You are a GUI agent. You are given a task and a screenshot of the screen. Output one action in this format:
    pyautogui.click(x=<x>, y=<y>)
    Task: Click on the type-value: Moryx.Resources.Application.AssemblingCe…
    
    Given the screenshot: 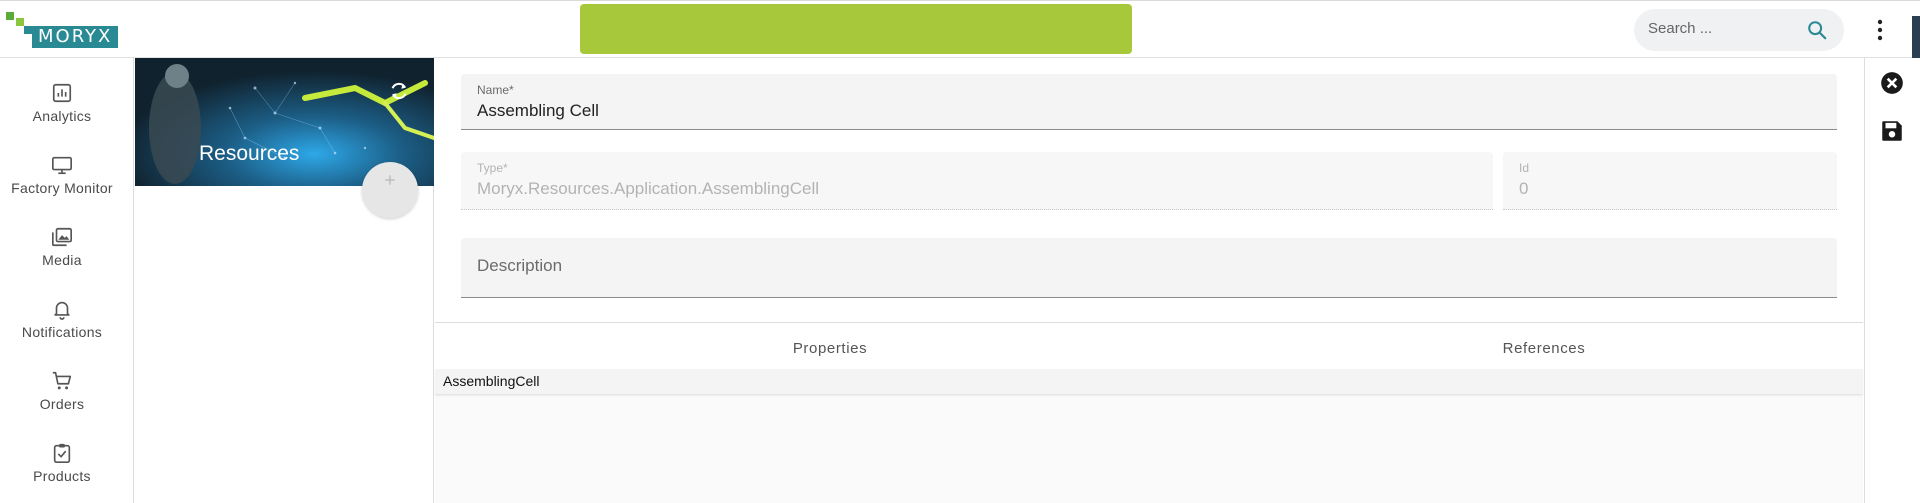 What is the action you would take?
    pyautogui.click(x=648, y=188)
    